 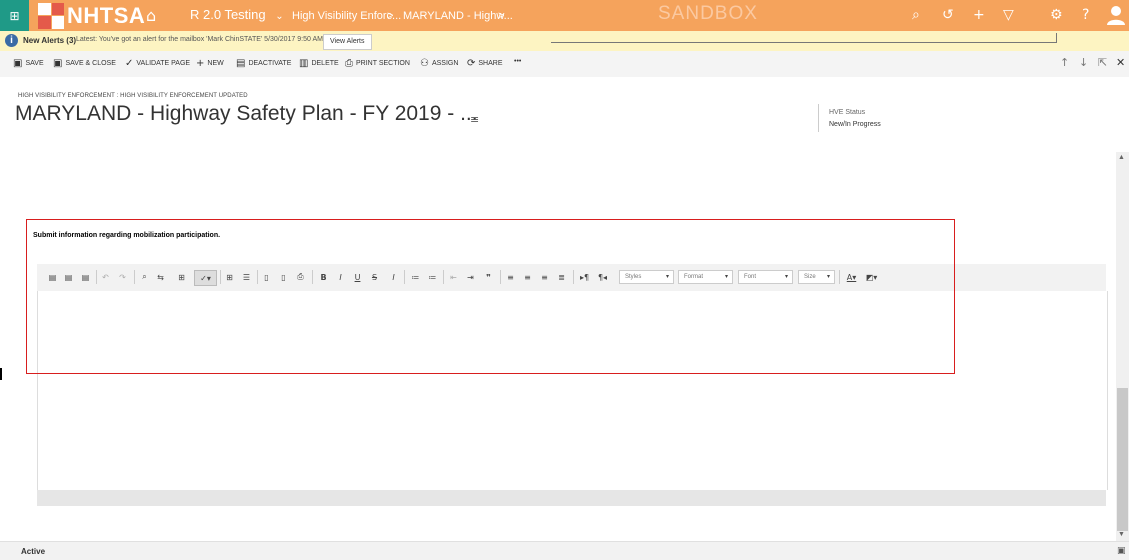 I want to click on trash-icon: ▥, so click(x=304, y=63).